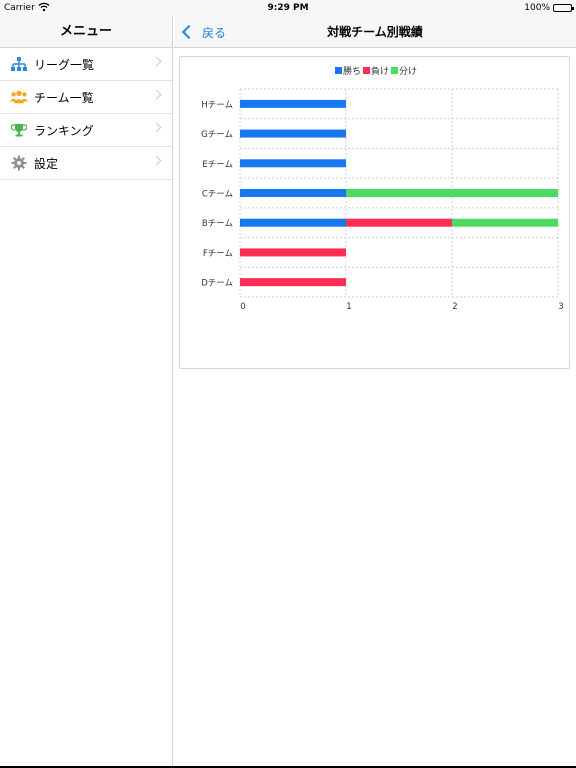  Describe the element at coordinates (217, 224) in the screenshot. I see `y-tick-label: Bチーム` at that location.